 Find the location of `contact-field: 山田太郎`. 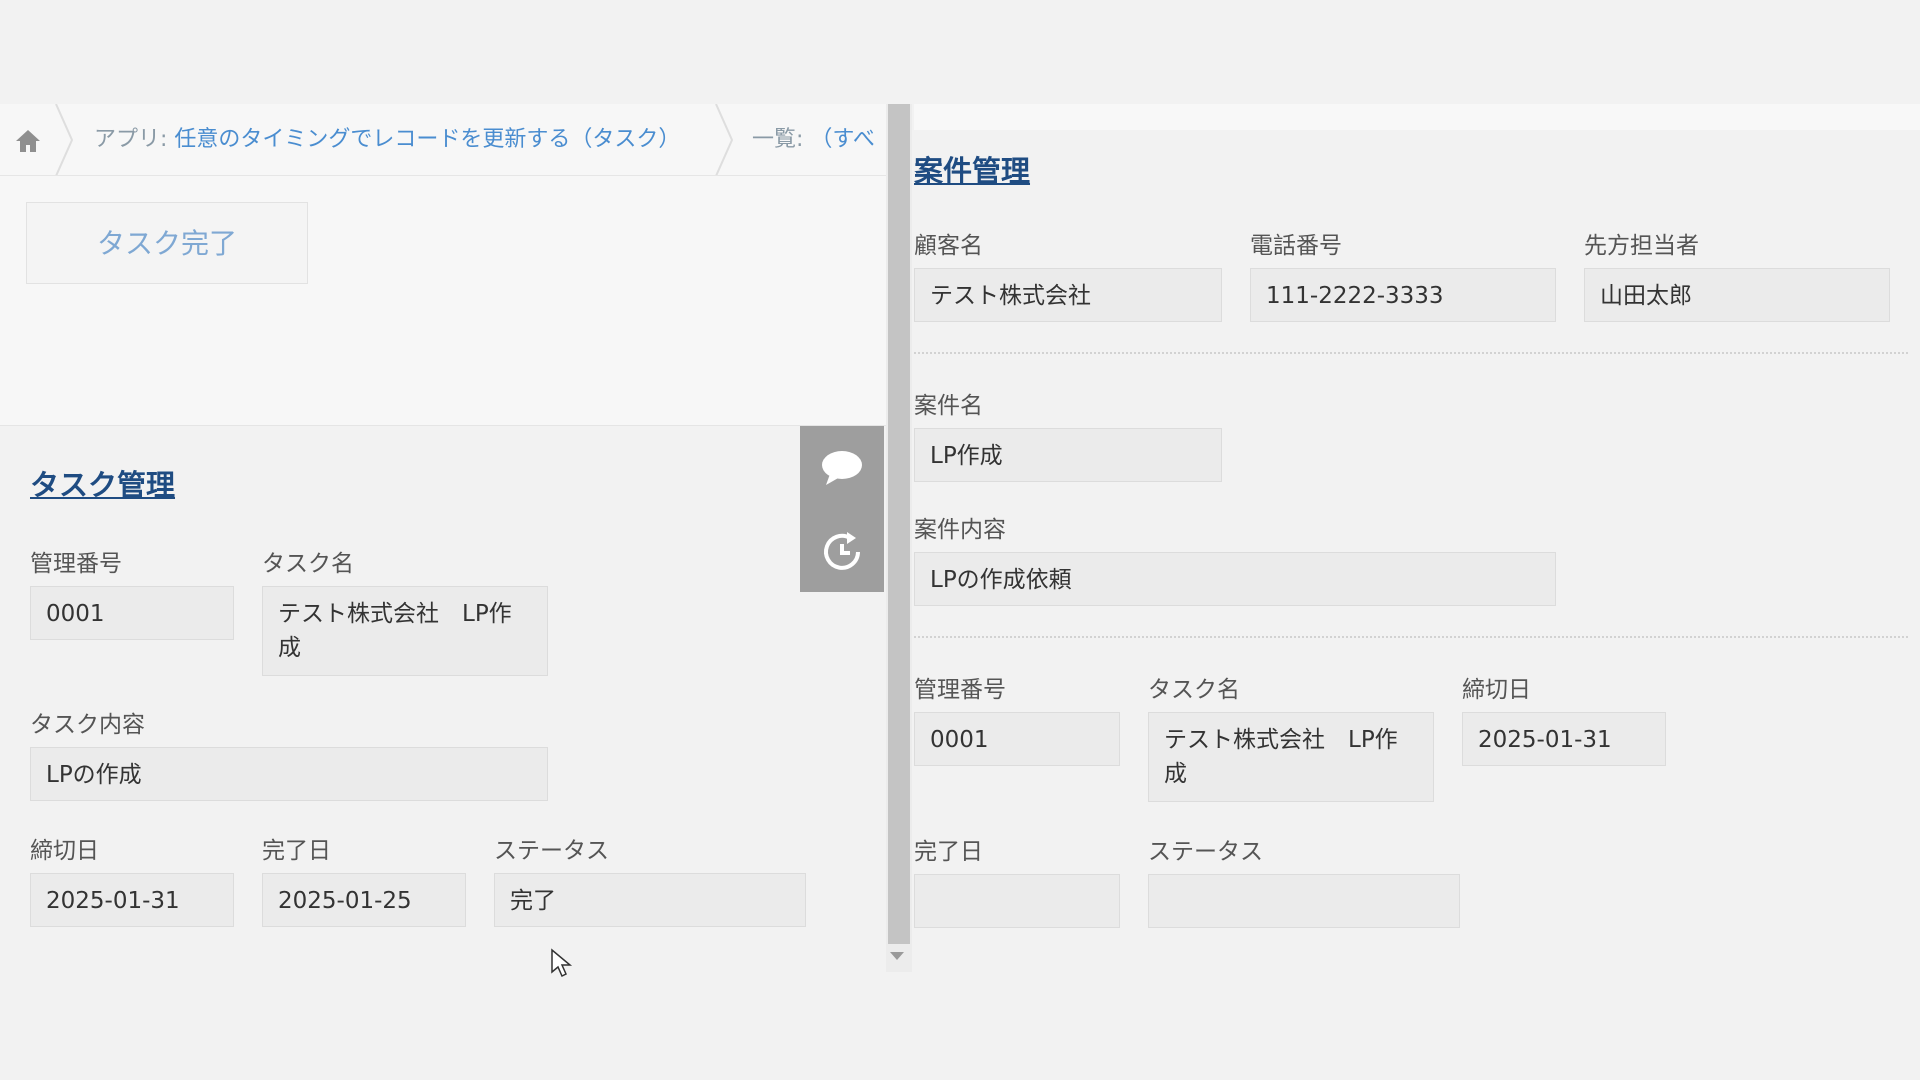

contact-field: 山田太郎 is located at coordinates (1737, 295).